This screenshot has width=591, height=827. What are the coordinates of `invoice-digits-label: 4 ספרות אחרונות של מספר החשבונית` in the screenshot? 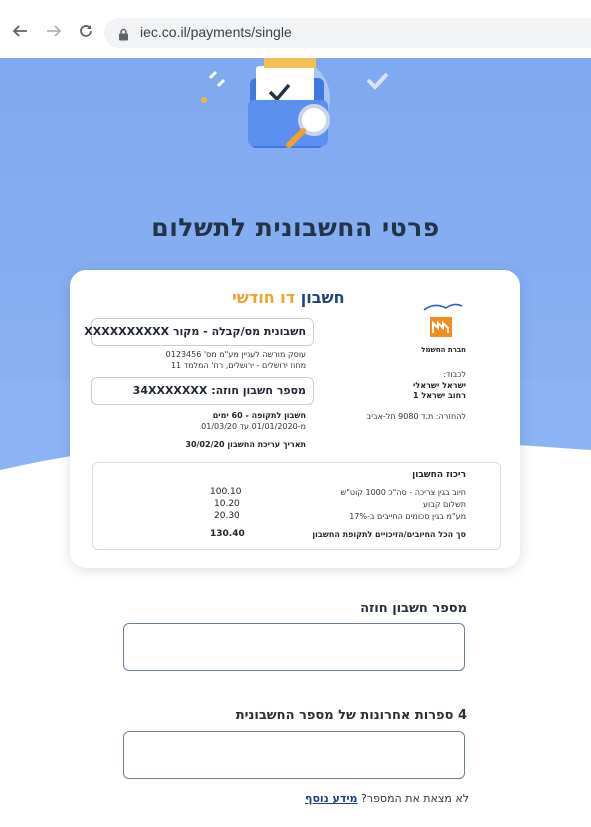 It's located at (351, 715).